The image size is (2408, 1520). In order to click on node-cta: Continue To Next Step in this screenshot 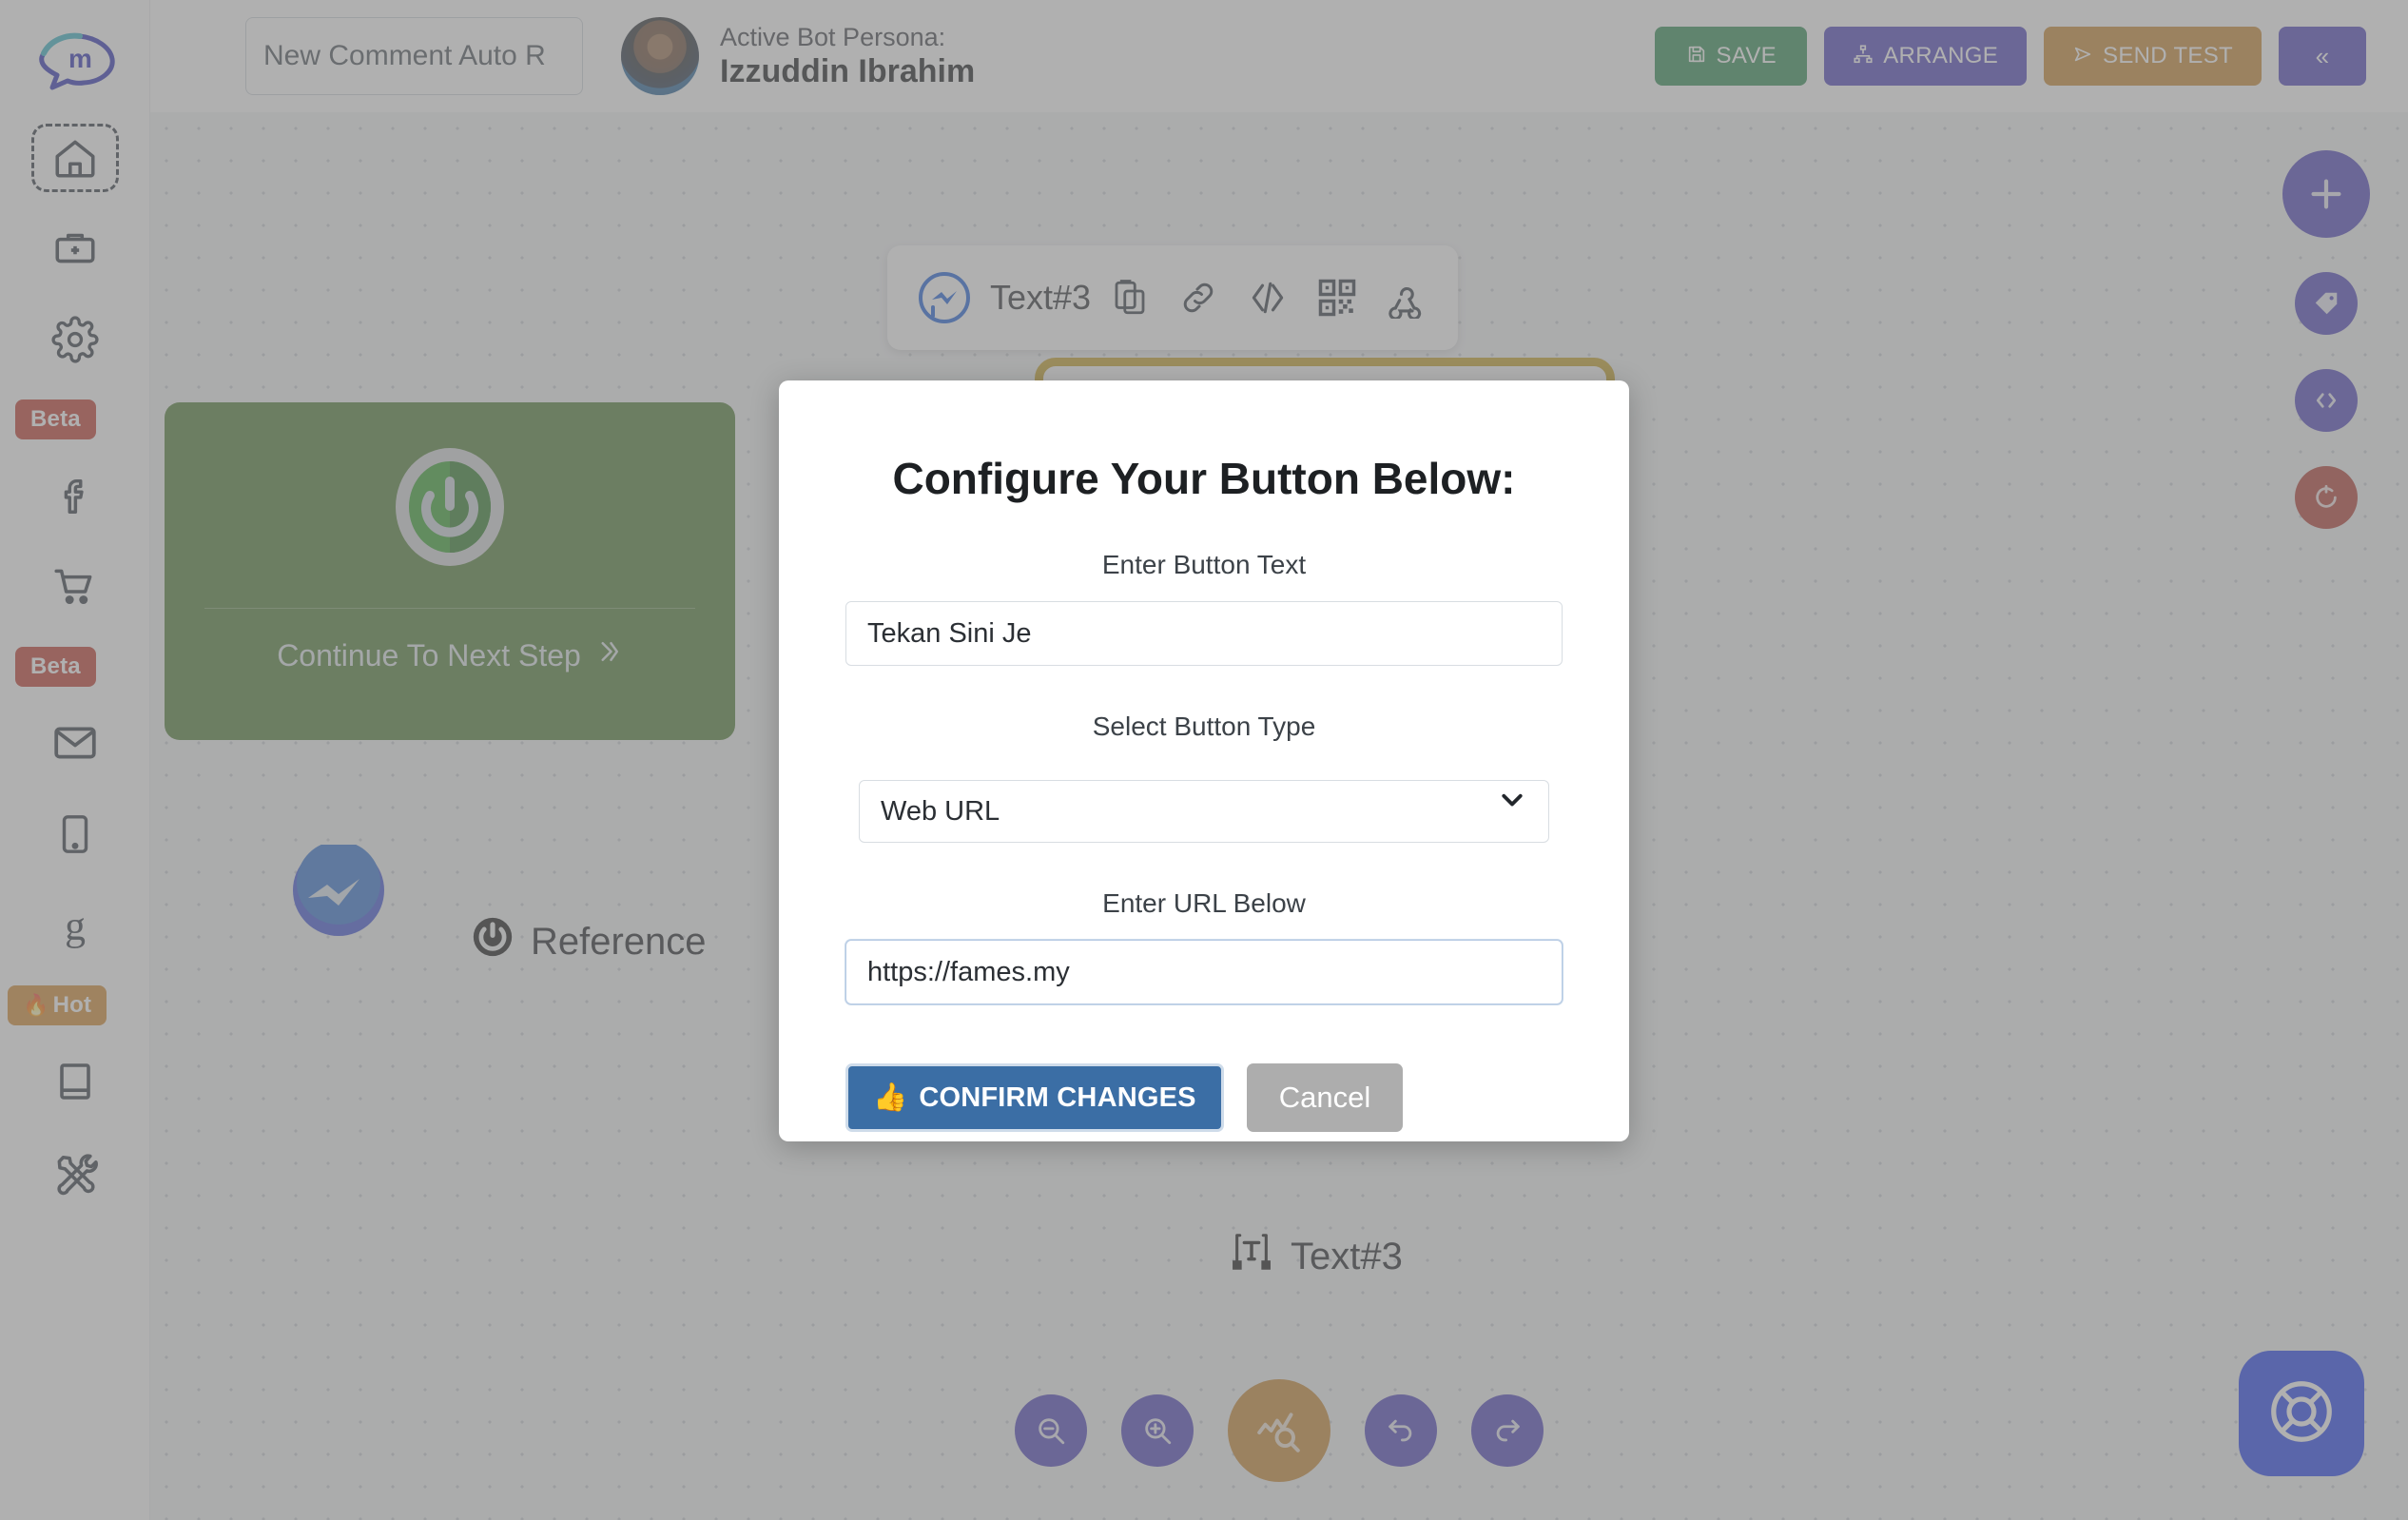, I will do `click(450, 655)`.